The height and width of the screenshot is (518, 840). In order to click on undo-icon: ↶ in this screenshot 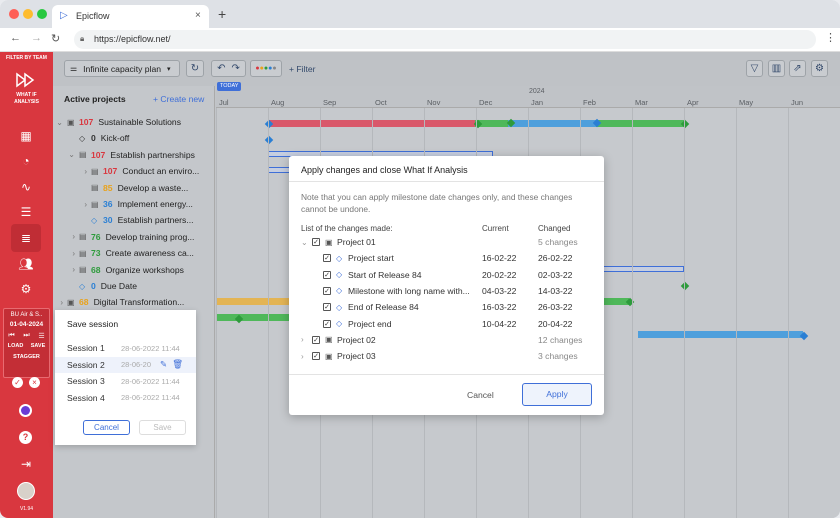, I will do `click(221, 68)`.